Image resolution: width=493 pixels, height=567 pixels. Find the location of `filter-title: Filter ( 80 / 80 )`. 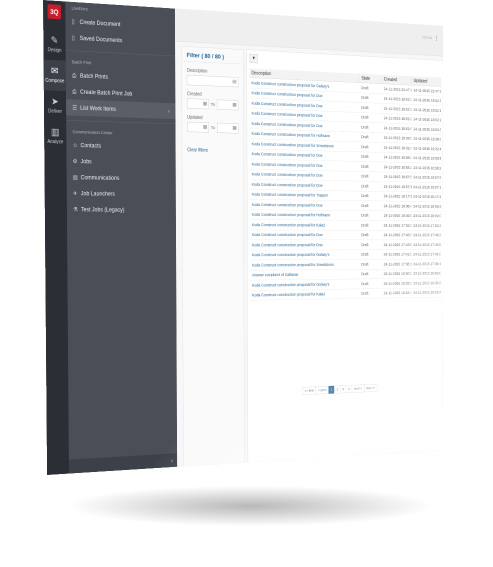

filter-title: Filter ( 80 / 80 ) is located at coordinates (212, 55).